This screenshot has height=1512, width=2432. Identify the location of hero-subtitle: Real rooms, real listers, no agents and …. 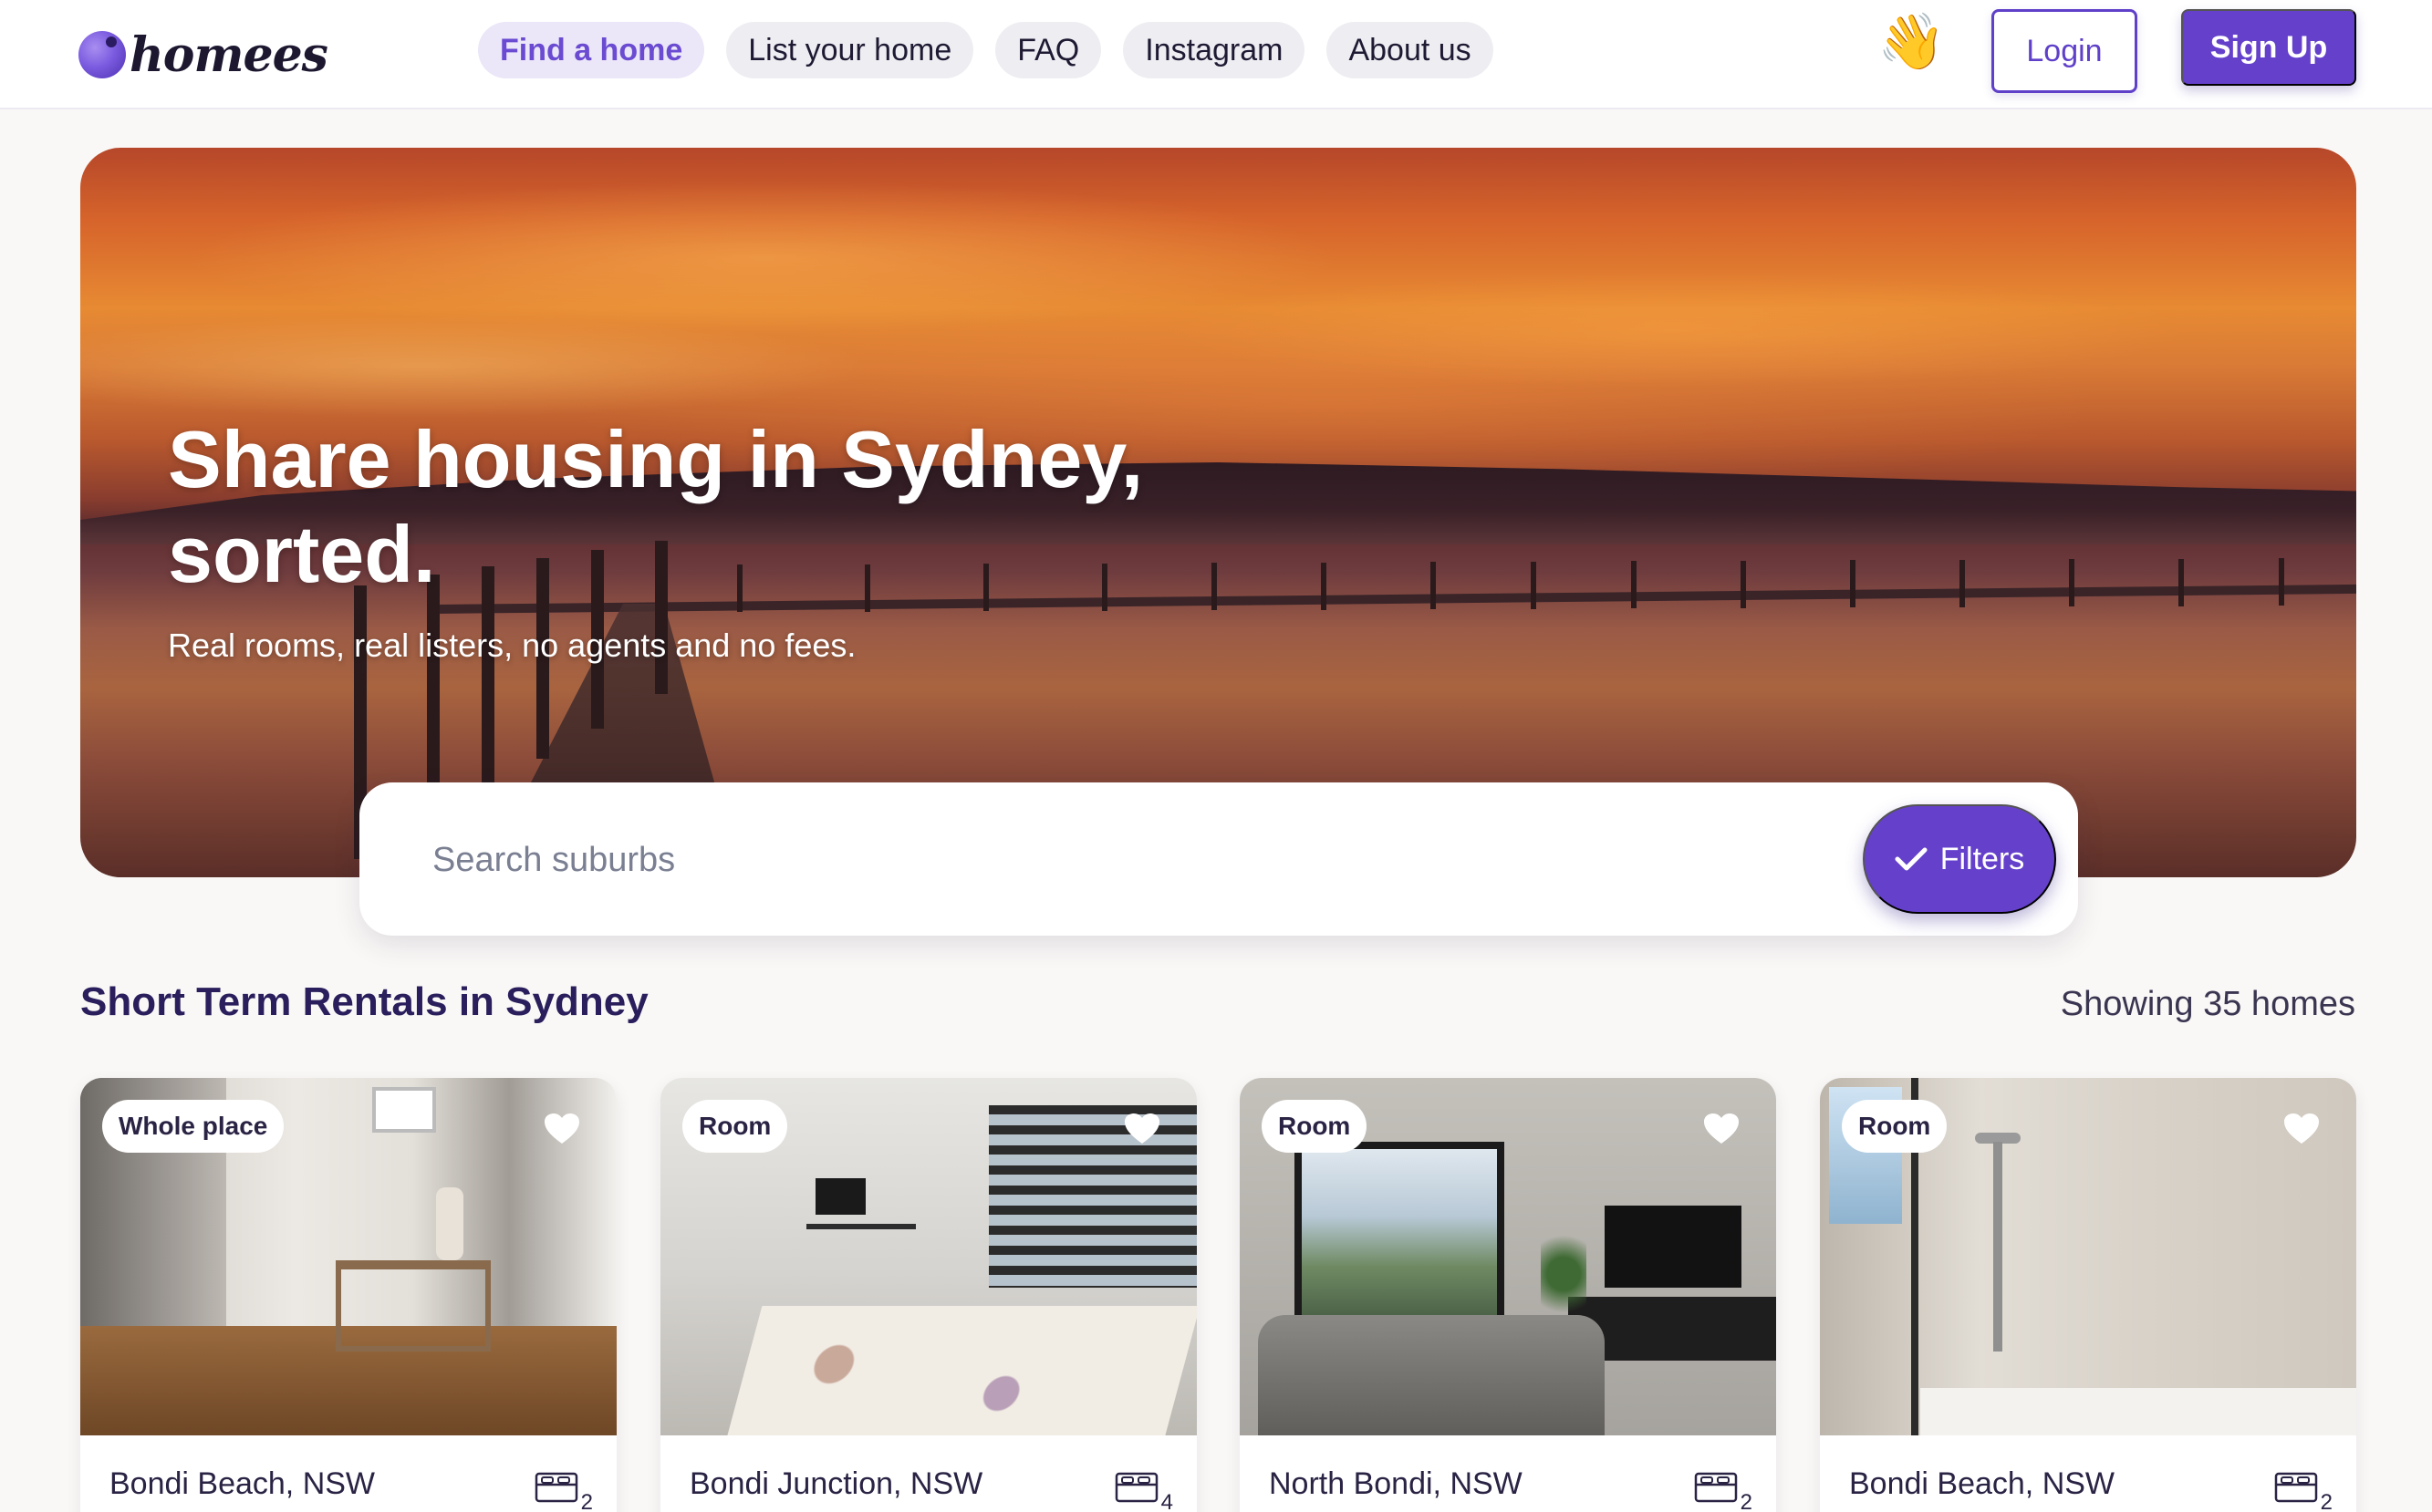
(512, 645).